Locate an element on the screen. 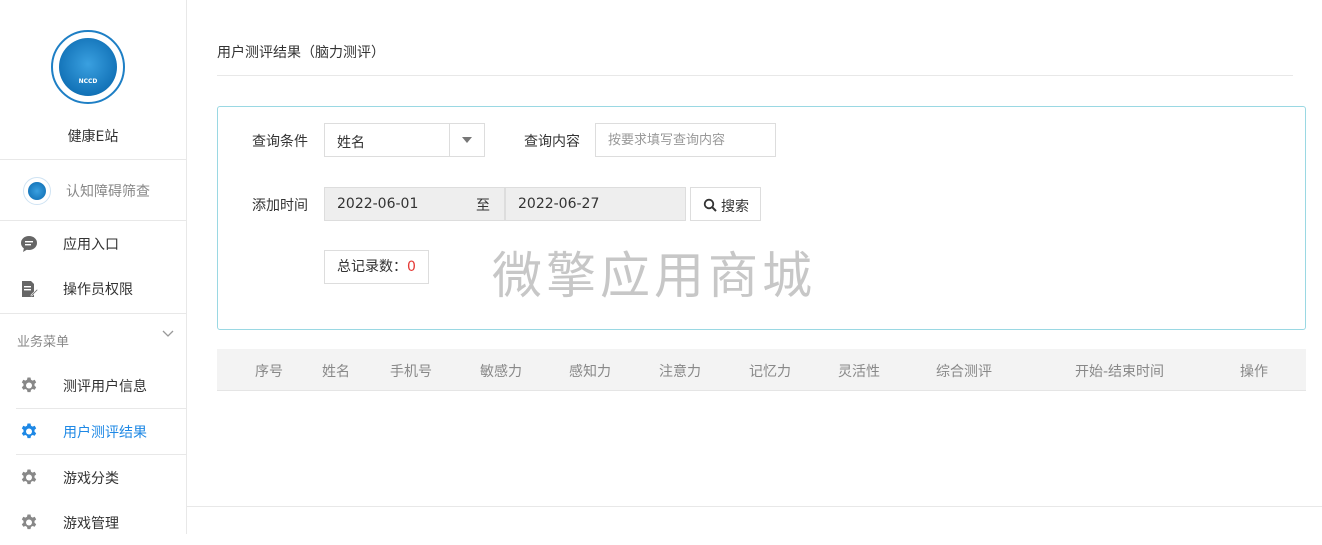 The image size is (1322, 545). menu-group-business: 业务菜单 is located at coordinates (93, 338).